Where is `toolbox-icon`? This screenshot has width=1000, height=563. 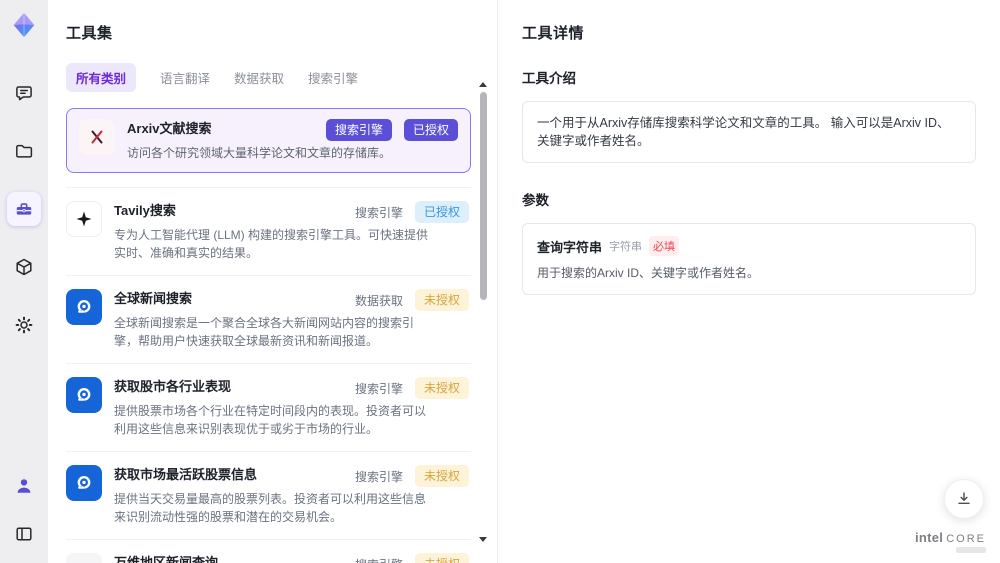 toolbox-icon is located at coordinates (24, 209).